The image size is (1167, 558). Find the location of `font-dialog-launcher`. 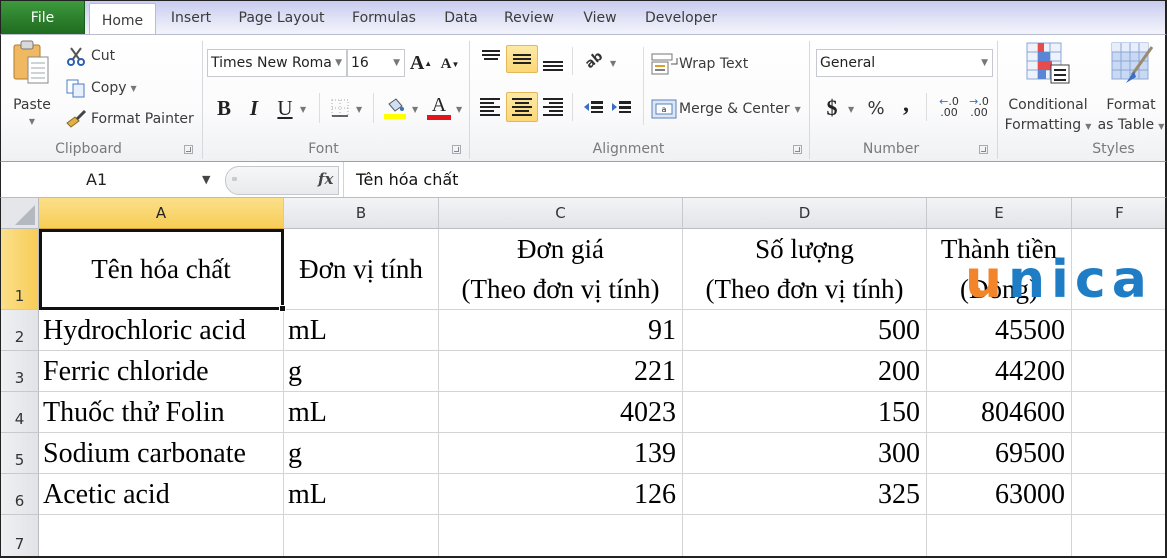

font-dialog-launcher is located at coordinates (456, 149).